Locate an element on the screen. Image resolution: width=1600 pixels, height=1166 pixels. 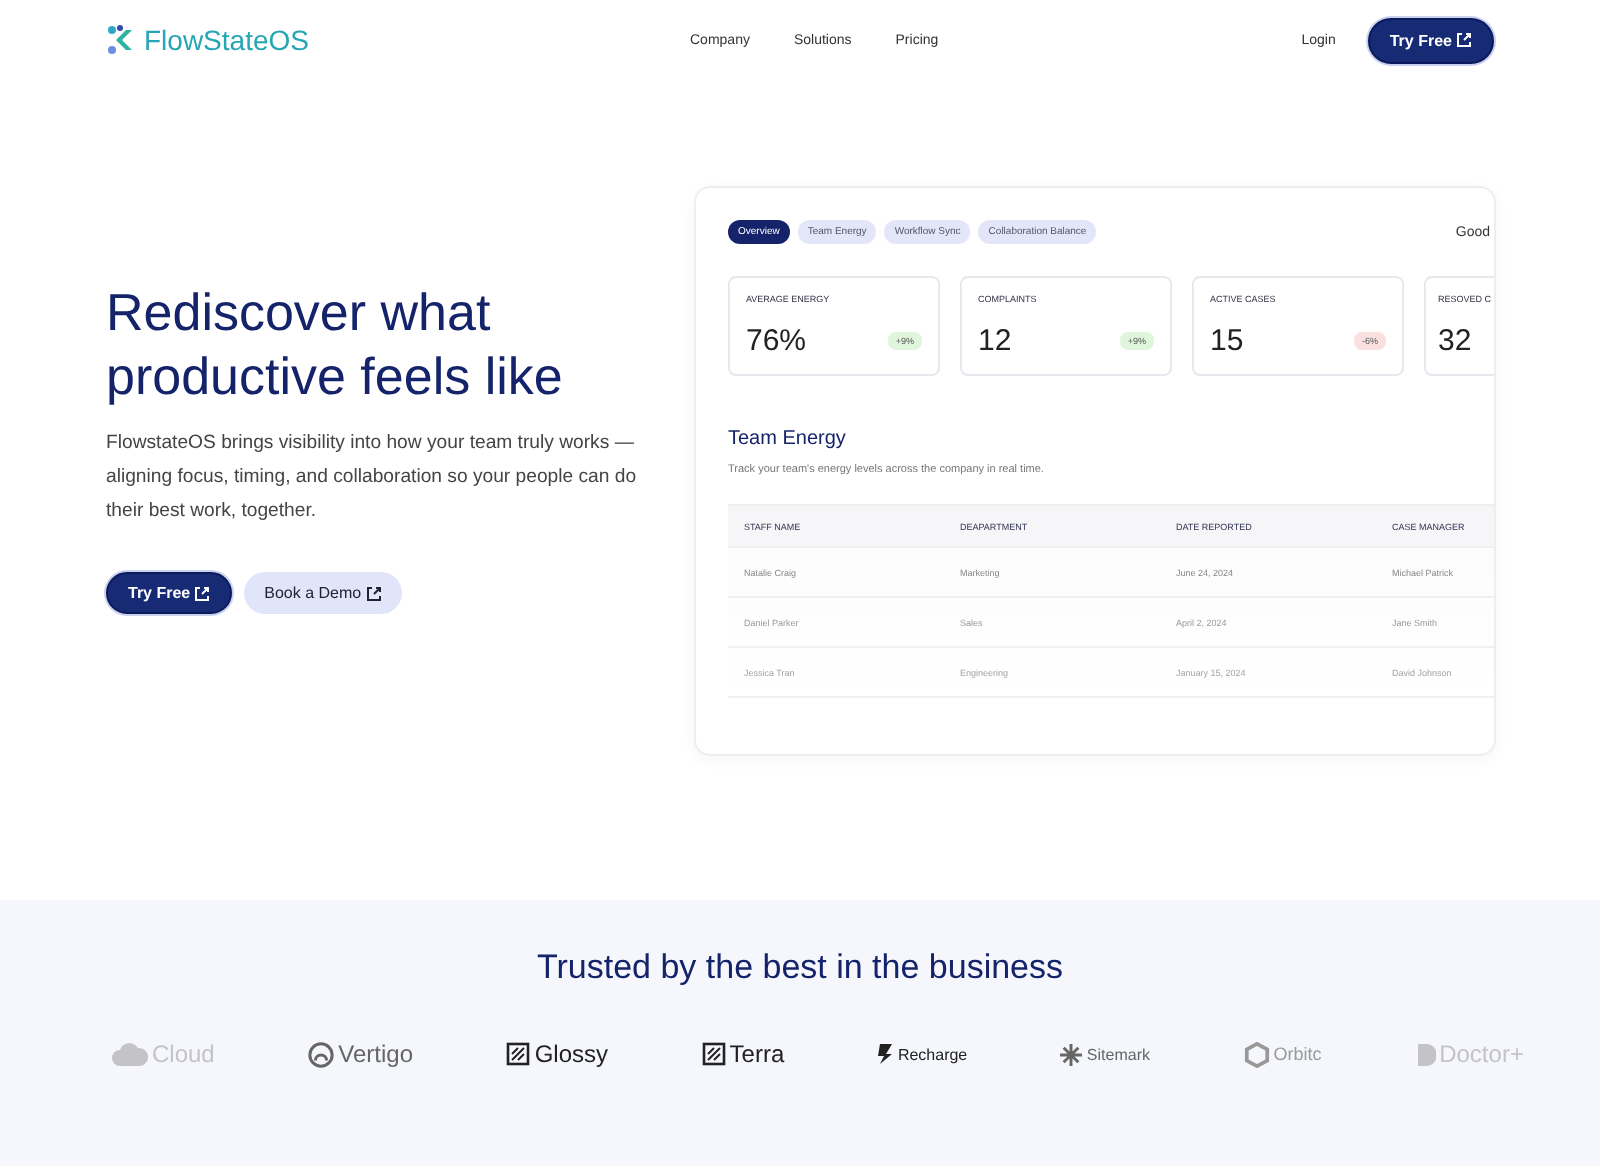
brand-name: FlowStateOS is located at coordinates (226, 40).